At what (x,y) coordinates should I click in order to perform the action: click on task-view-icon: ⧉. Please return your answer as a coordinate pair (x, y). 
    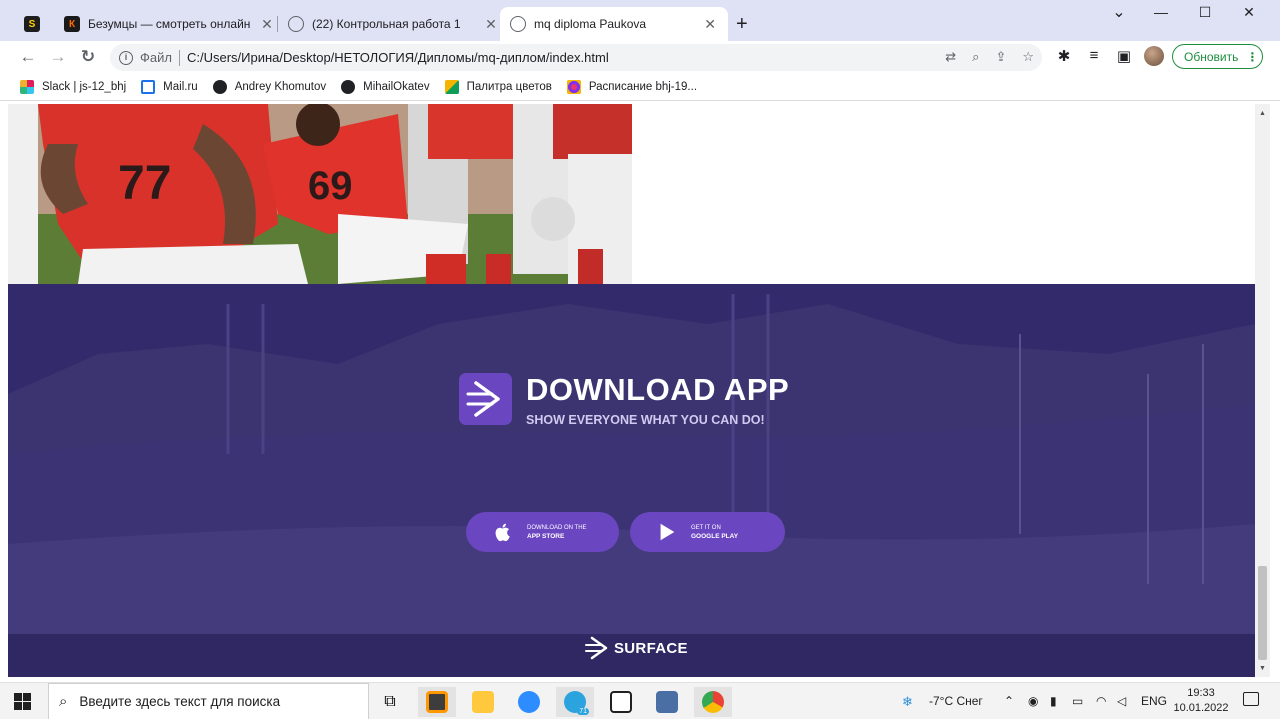
    Looking at the image, I should click on (390, 701).